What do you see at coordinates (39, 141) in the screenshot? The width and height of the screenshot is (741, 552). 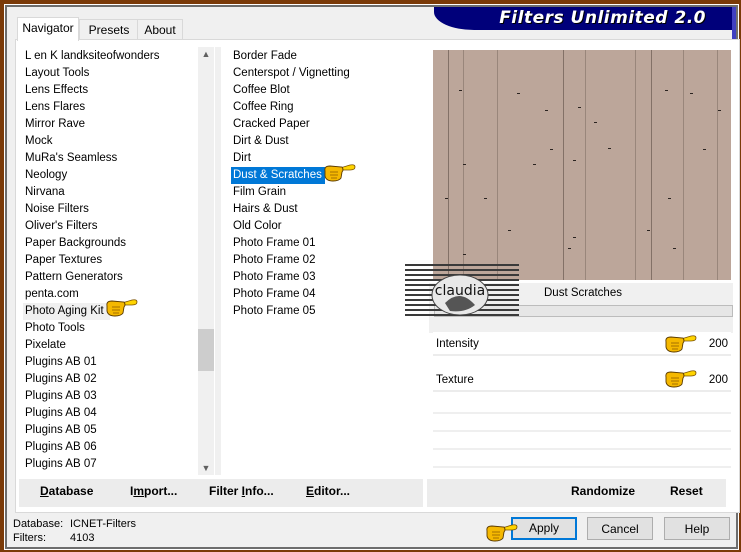 I see `list-item-label: Mock` at bounding box center [39, 141].